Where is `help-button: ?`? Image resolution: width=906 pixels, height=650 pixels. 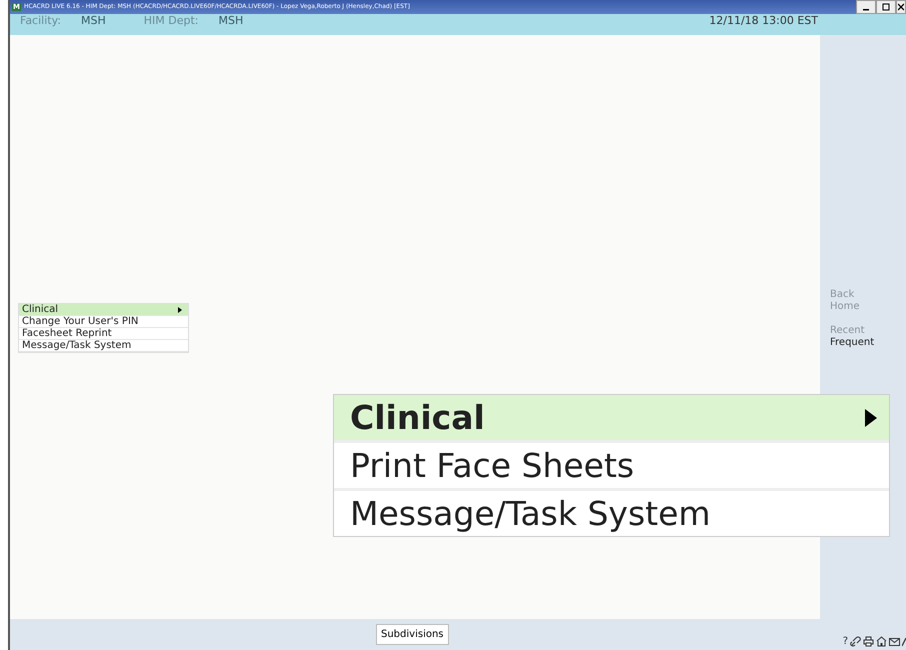
help-button: ? is located at coordinates (845, 641).